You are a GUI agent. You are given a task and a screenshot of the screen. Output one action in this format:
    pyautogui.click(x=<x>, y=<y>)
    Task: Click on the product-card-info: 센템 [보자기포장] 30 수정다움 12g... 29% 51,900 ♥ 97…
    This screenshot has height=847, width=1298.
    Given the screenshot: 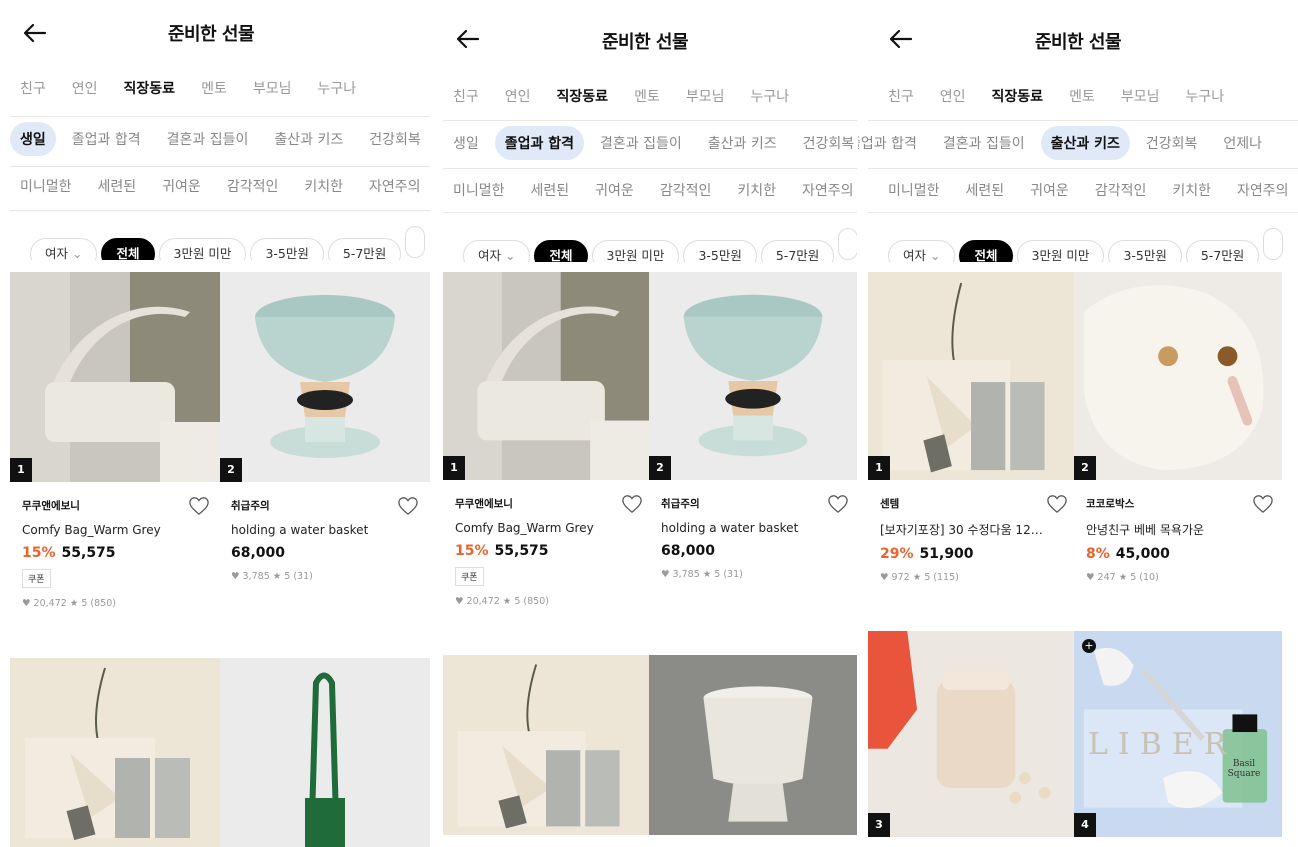 What is the action you would take?
    pyautogui.click(x=980, y=538)
    